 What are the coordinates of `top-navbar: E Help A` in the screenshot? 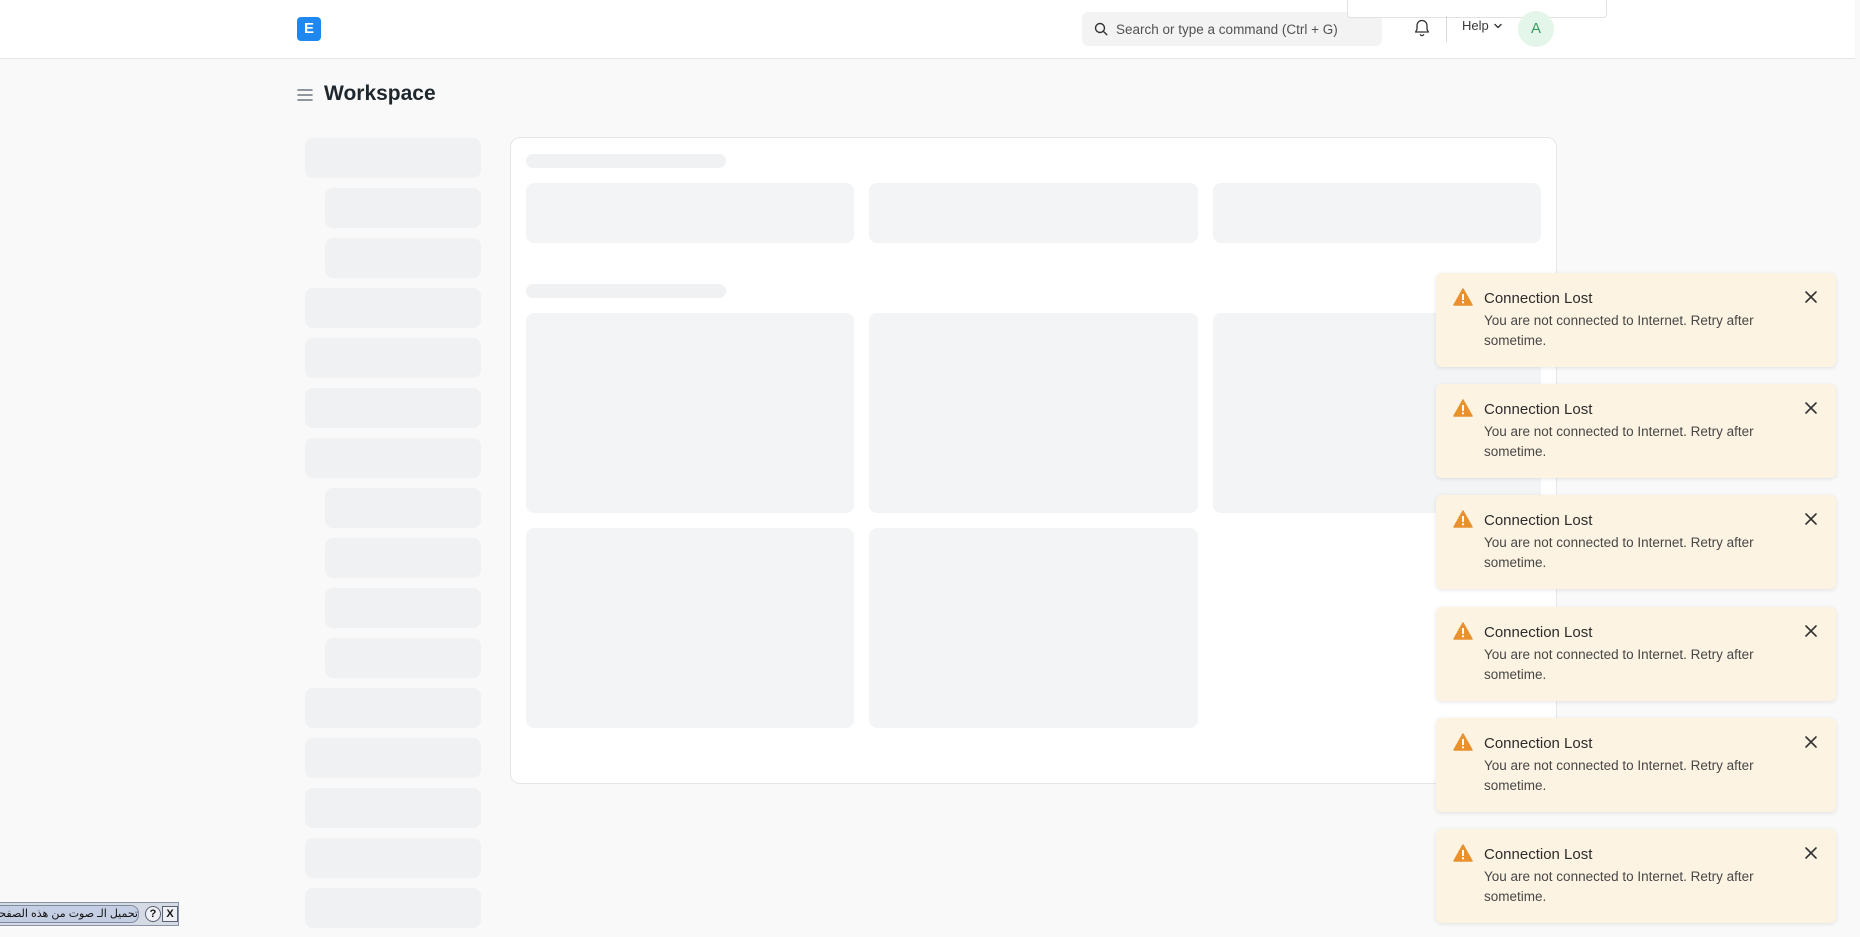 It's located at (927, 29).